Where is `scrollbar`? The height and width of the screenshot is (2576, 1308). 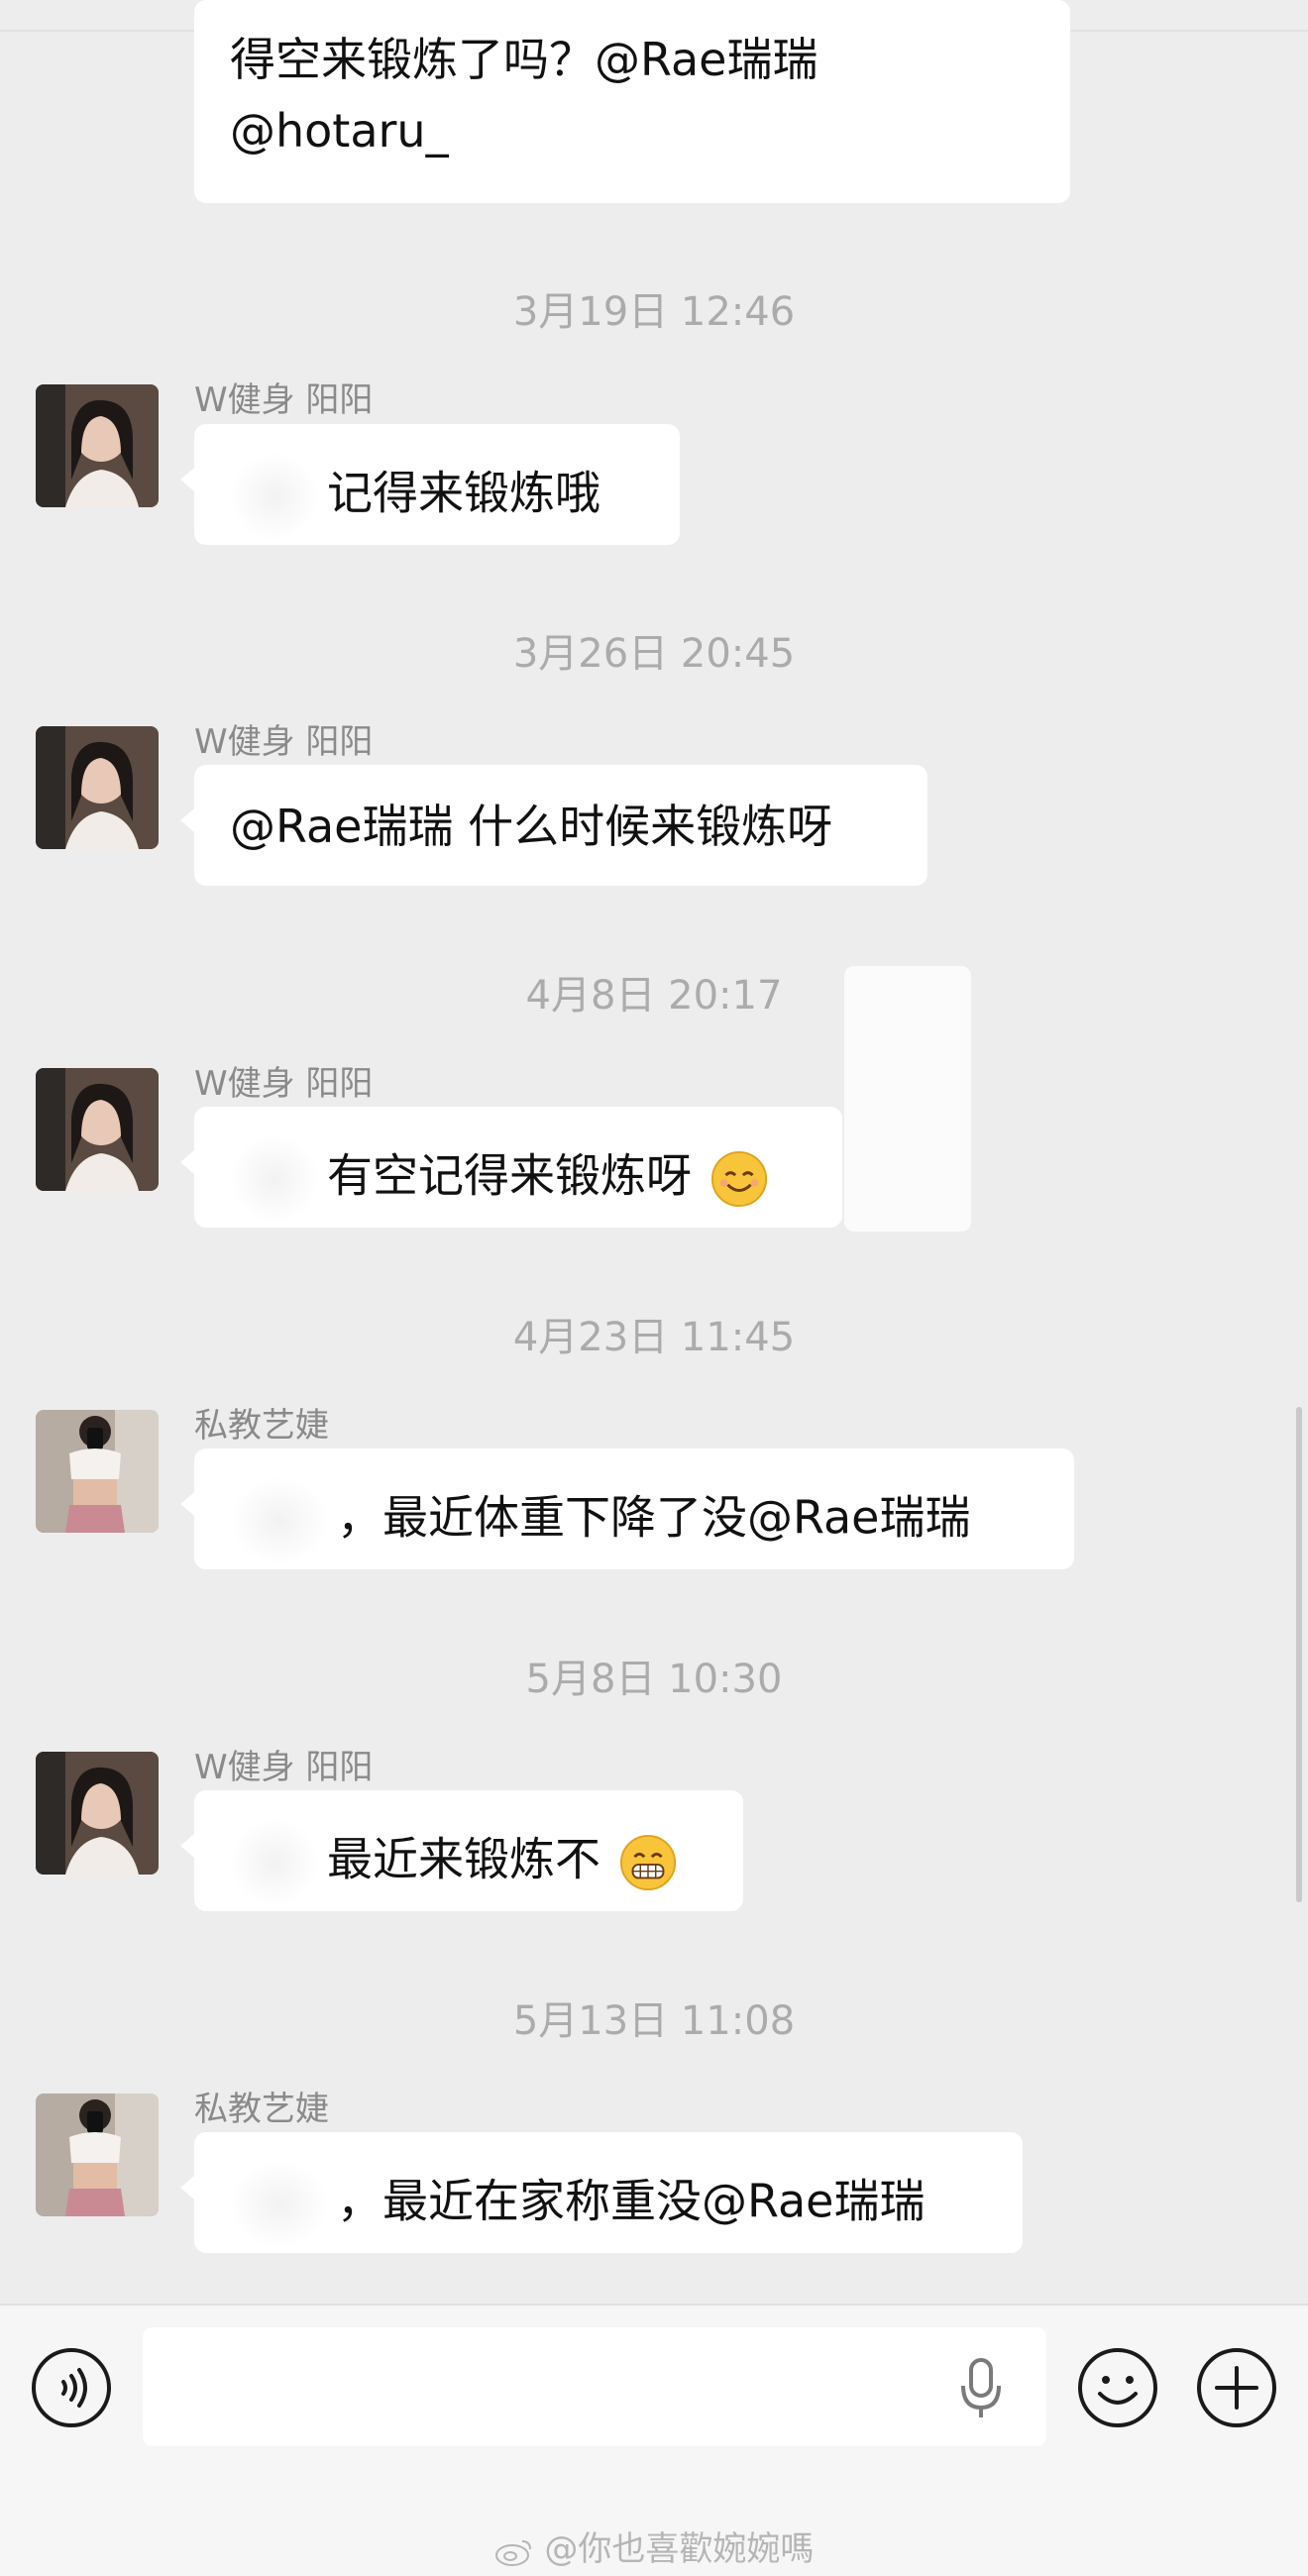 scrollbar is located at coordinates (1299, 1654).